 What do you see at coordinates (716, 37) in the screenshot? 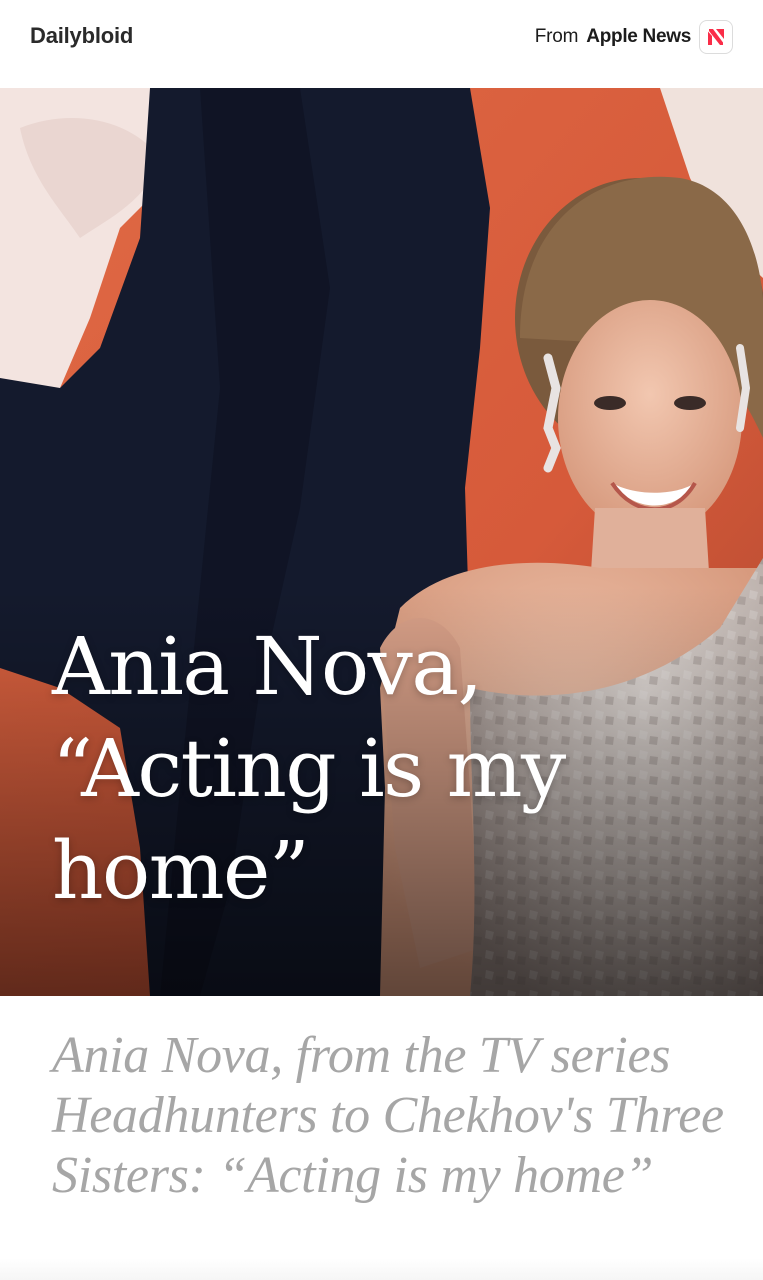
I see `apple-news-icon` at bounding box center [716, 37].